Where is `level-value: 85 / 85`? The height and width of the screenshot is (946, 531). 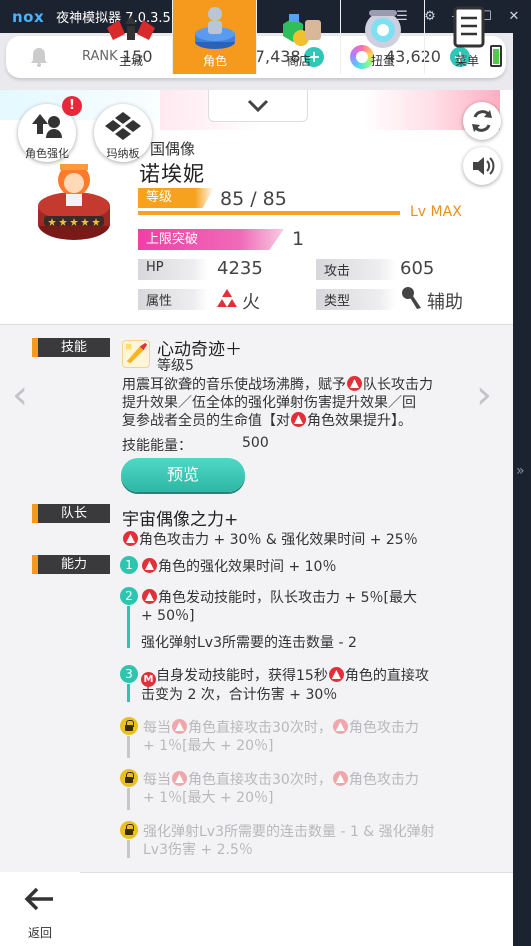
level-value: 85 / 85 is located at coordinates (253, 199).